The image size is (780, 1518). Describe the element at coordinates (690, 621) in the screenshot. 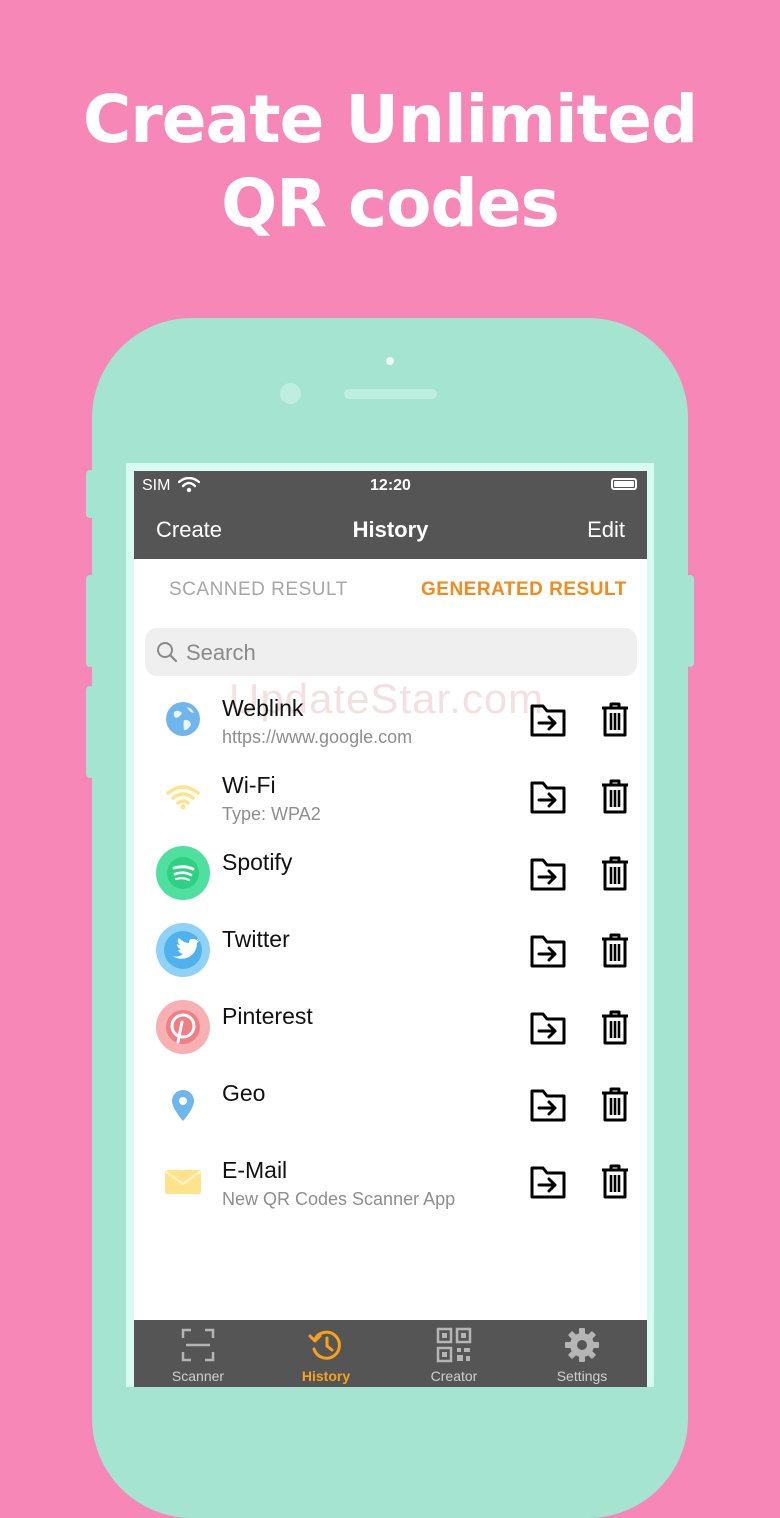

I see `phone-side-button-right` at that location.